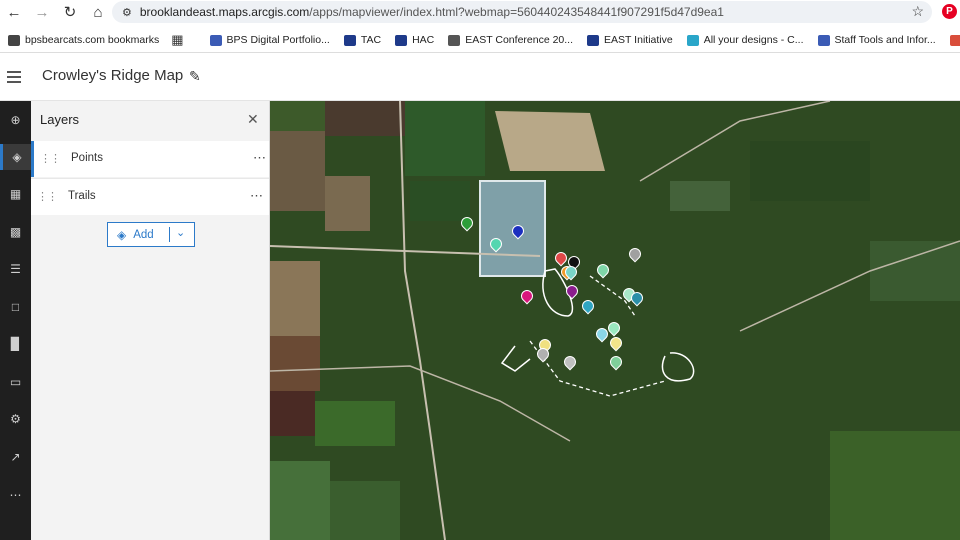 The image size is (960, 540). I want to click on bookmark-item: HAC, so click(414, 40).